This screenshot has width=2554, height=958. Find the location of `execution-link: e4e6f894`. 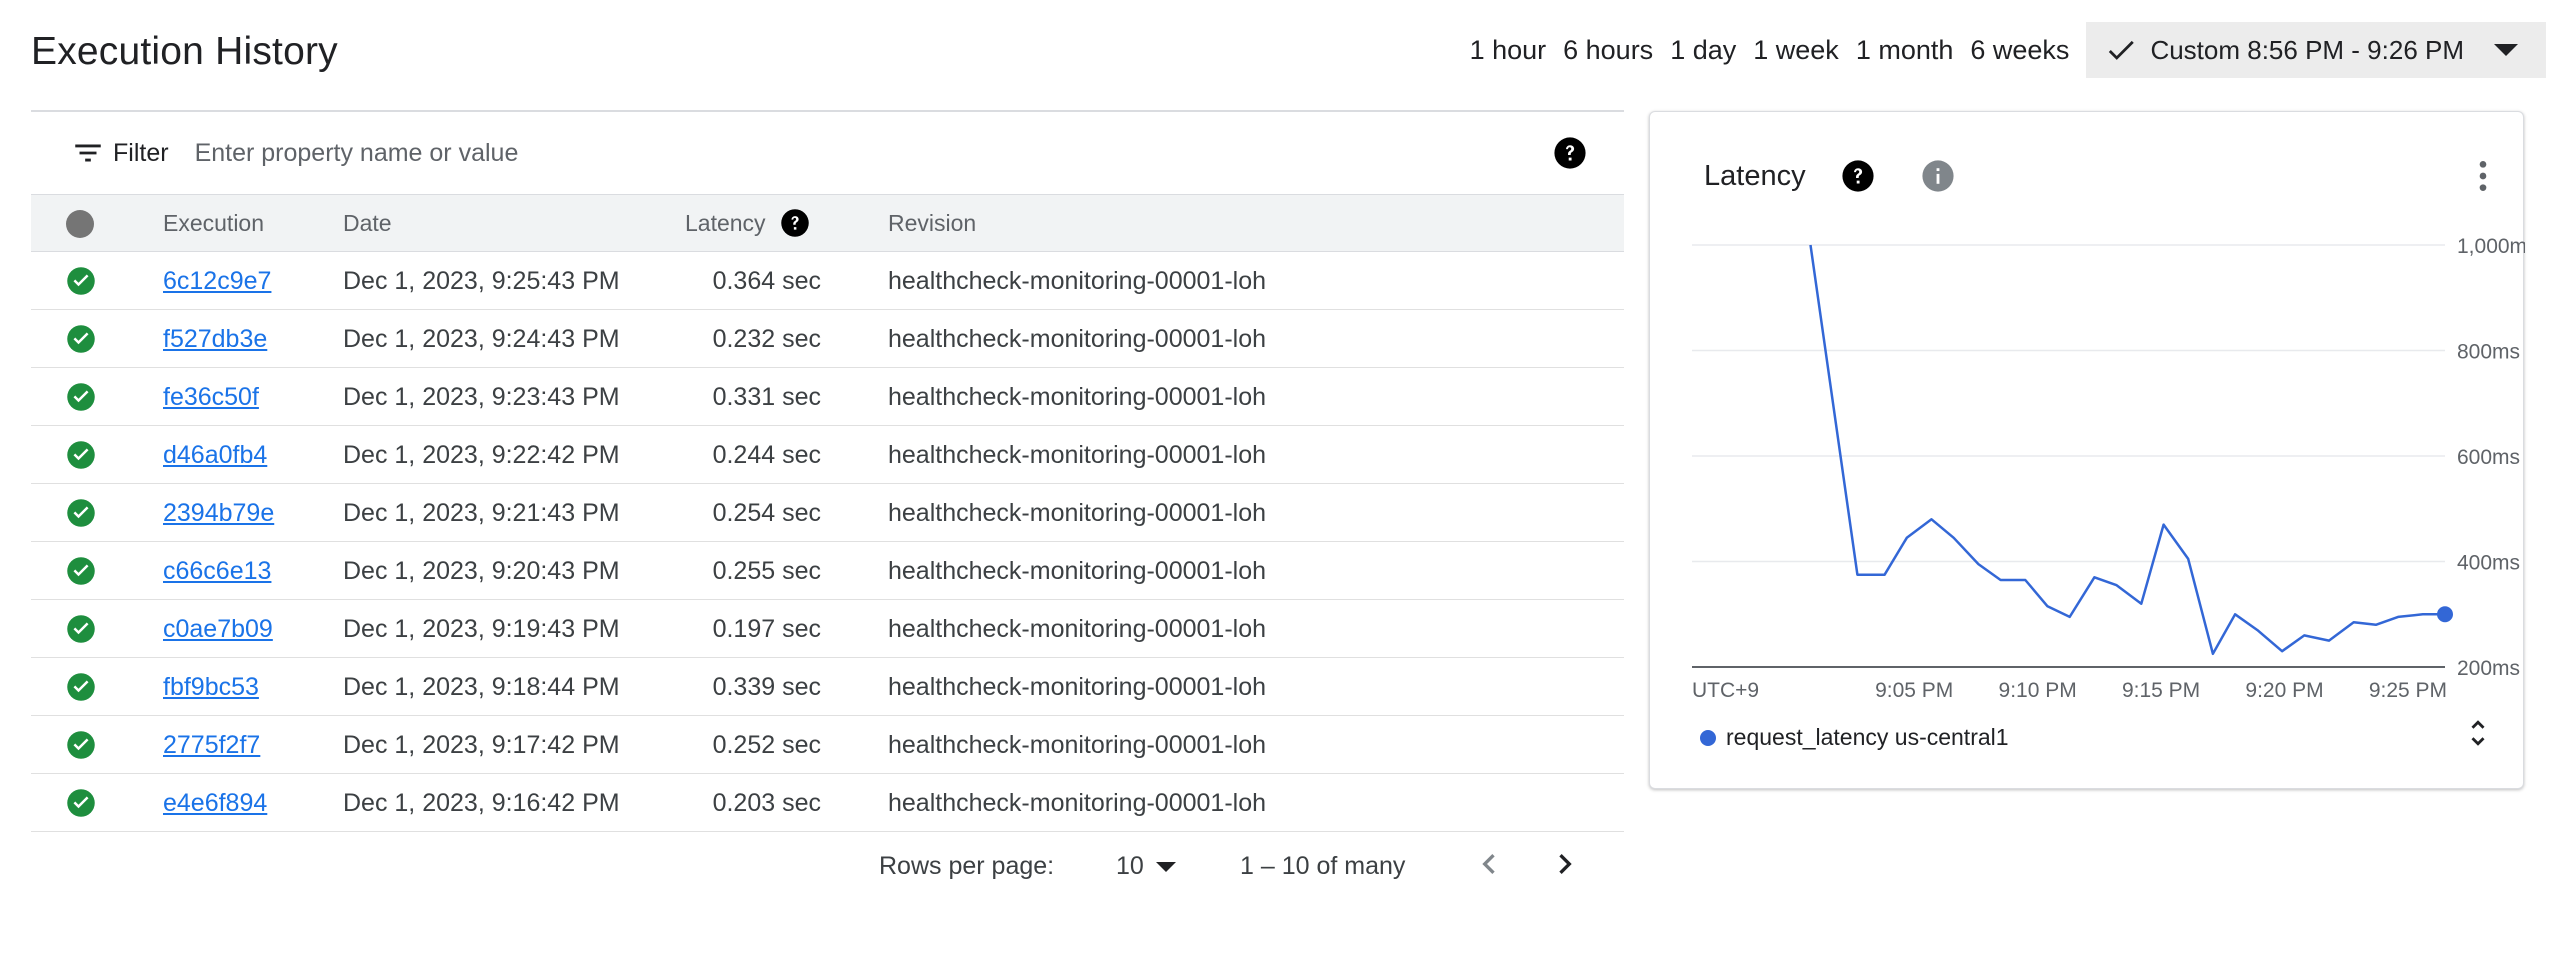

execution-link: e4e6f894 is located at coordinates (215, 803).